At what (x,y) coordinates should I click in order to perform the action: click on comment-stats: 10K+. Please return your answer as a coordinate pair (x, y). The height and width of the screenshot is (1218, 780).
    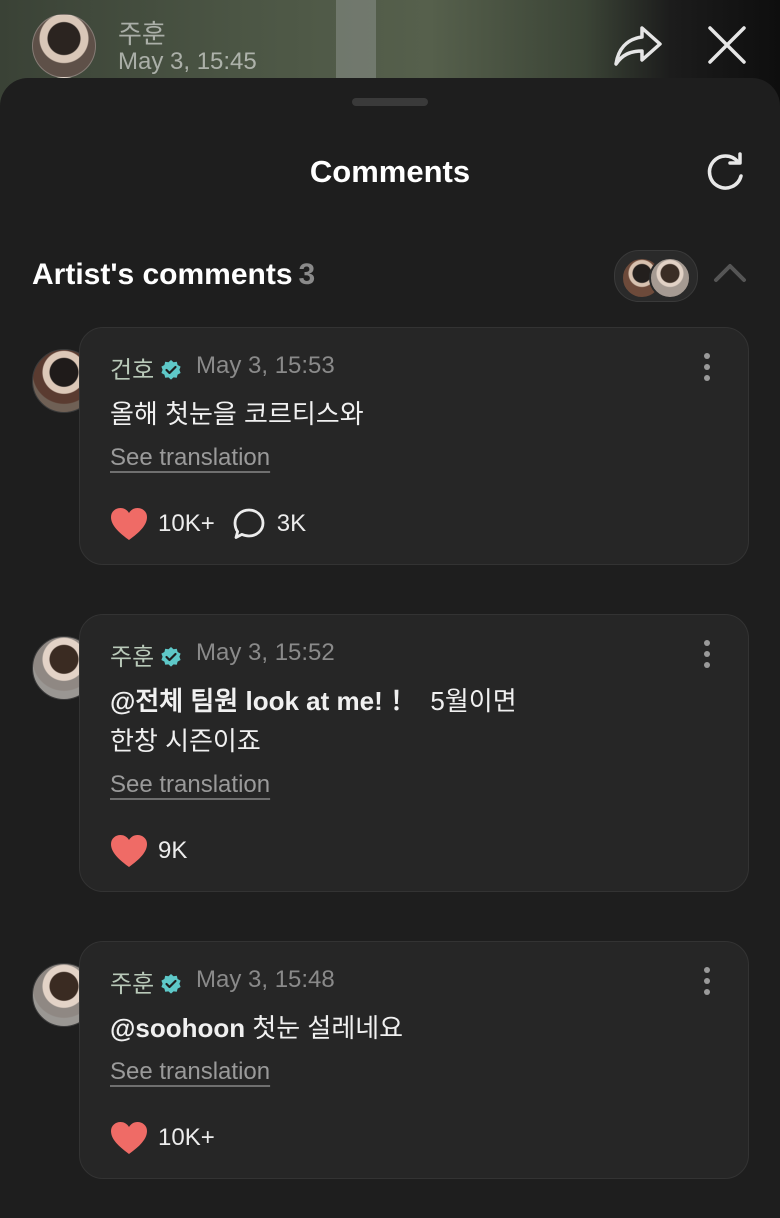
    Looking at the image, I should click on (162, 1138).